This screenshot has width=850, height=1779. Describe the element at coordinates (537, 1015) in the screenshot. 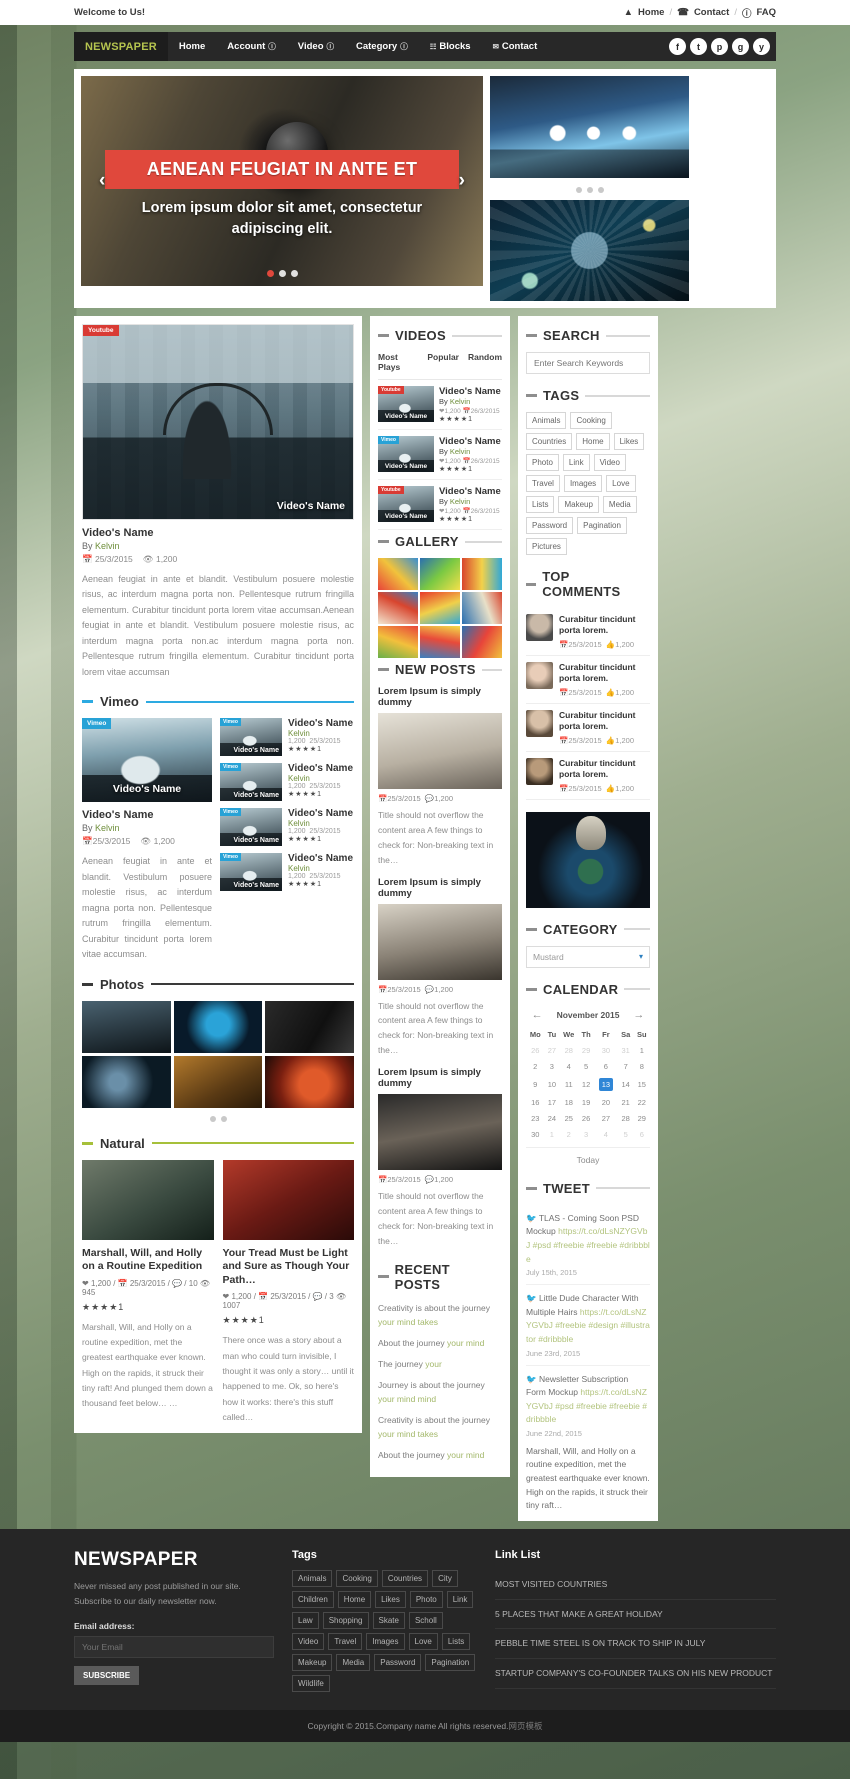

I see `calendar-prev-button: ←` at that location.